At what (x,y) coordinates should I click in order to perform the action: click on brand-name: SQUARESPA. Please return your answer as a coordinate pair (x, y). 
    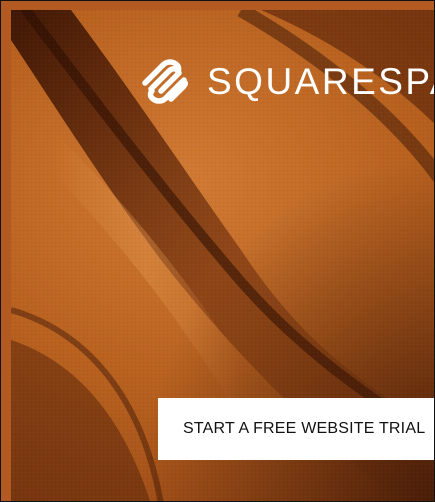
    Looking at the image, I should click on (321, 81).